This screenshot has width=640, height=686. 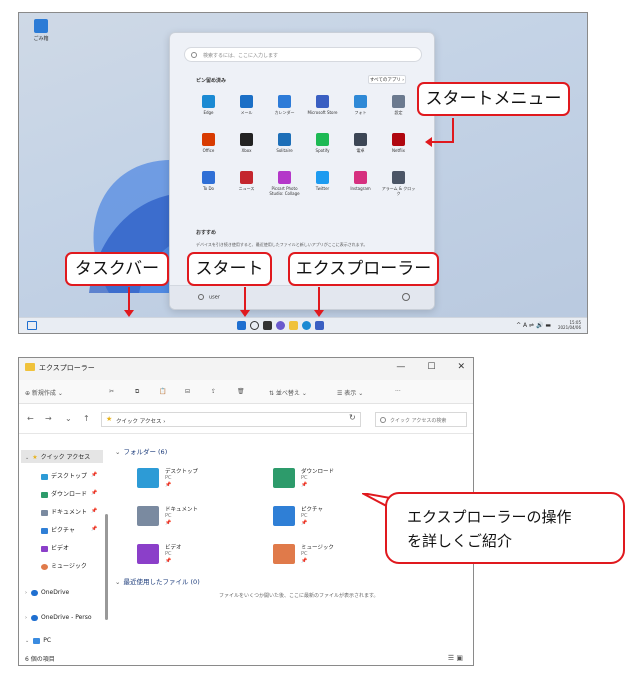 I want to click on back-button: ←, so click(x=30, y=418).